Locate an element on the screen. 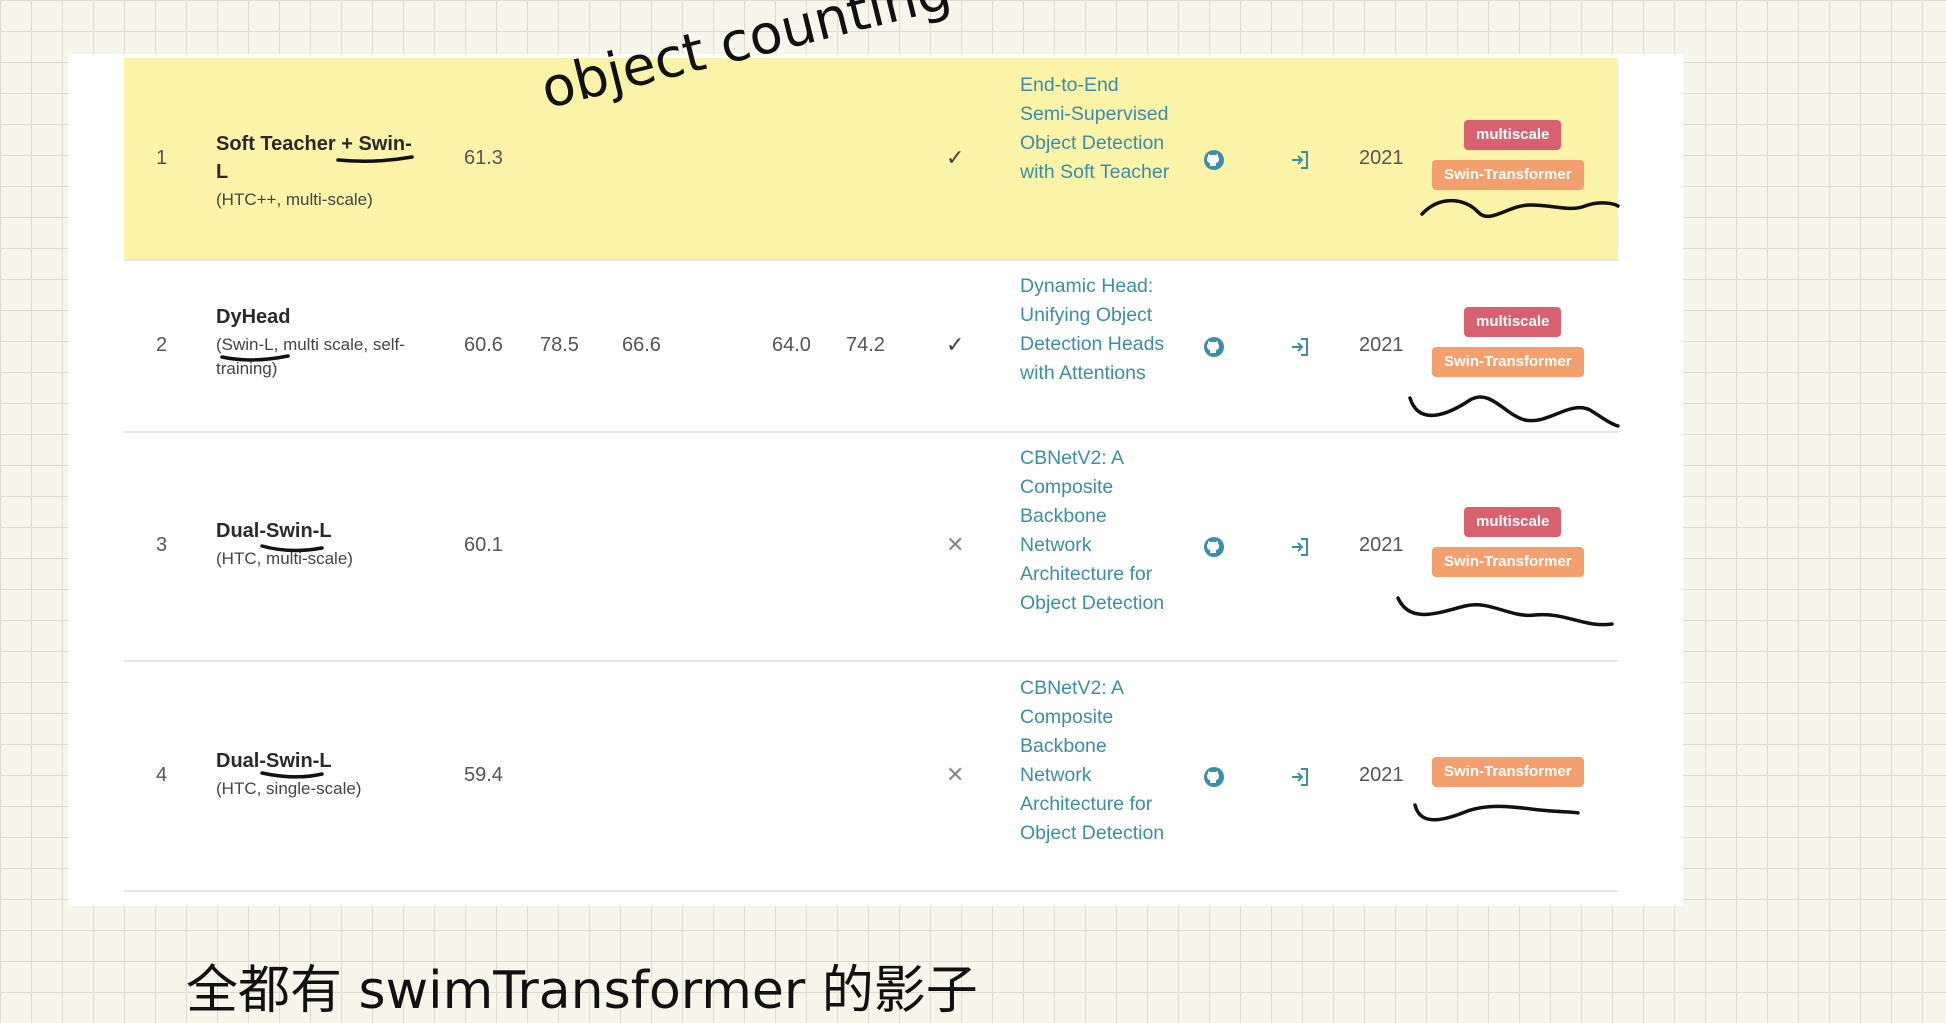 The height and width of the screenshot is (1023, 1946). model-detail: (HTC++, multi-scale) is located at coordinates (294, 199).